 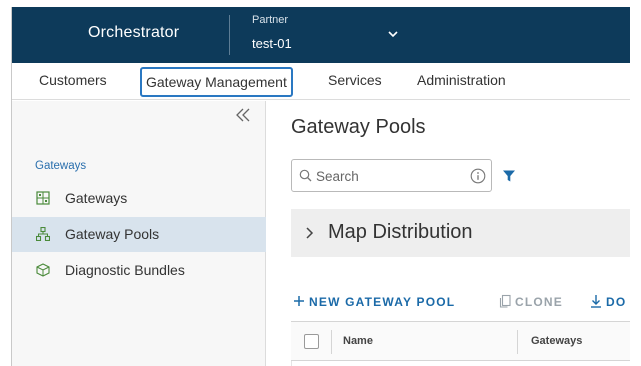 What do you see at coordinates (305, 175) in the screenshot?
I see `search-icon` at bounding box center [305, 175].